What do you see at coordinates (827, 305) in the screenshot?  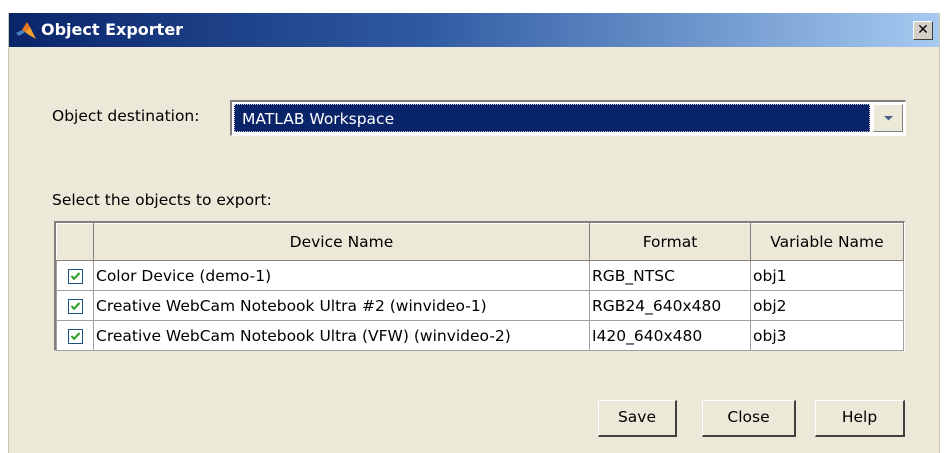 I see `variable-name-cell: obj2` at bounding box center [827, 305].